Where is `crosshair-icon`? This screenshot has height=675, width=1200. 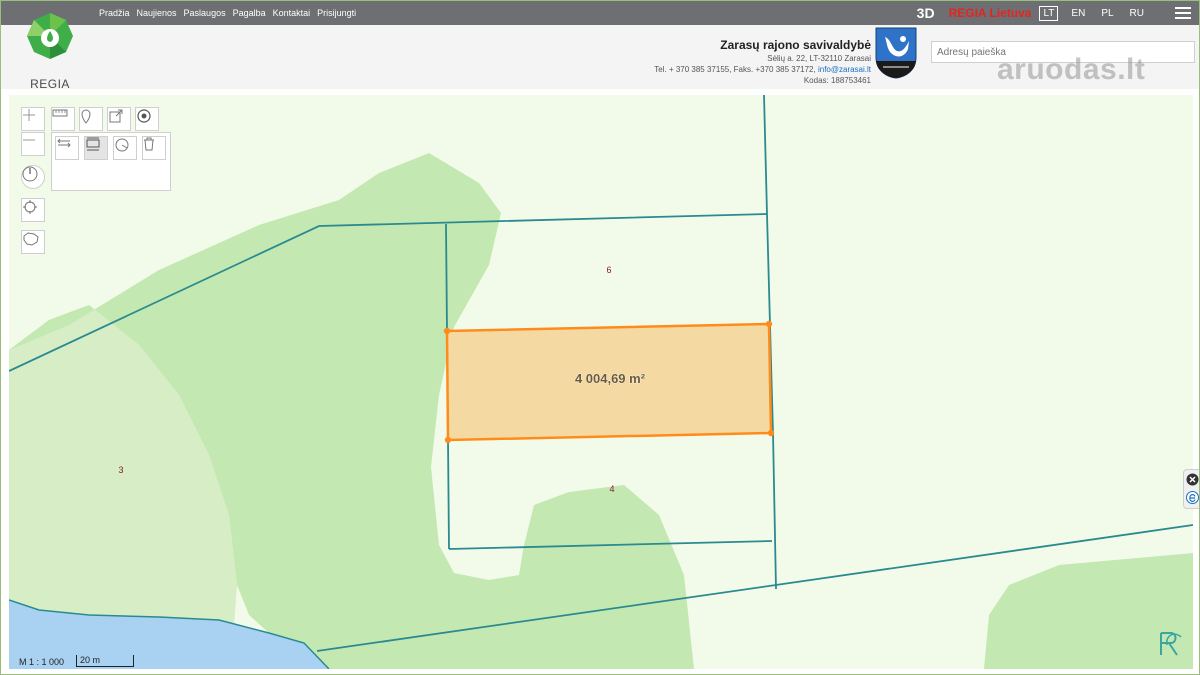 crosshair-icon is located at coordinates (30, 207).